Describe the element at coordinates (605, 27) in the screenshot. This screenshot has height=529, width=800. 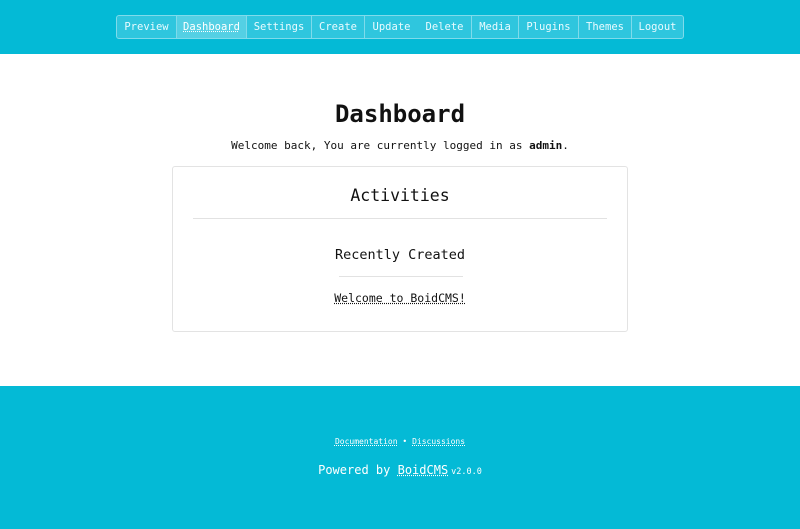
I see `nav-item-themes: Themes` at that location.